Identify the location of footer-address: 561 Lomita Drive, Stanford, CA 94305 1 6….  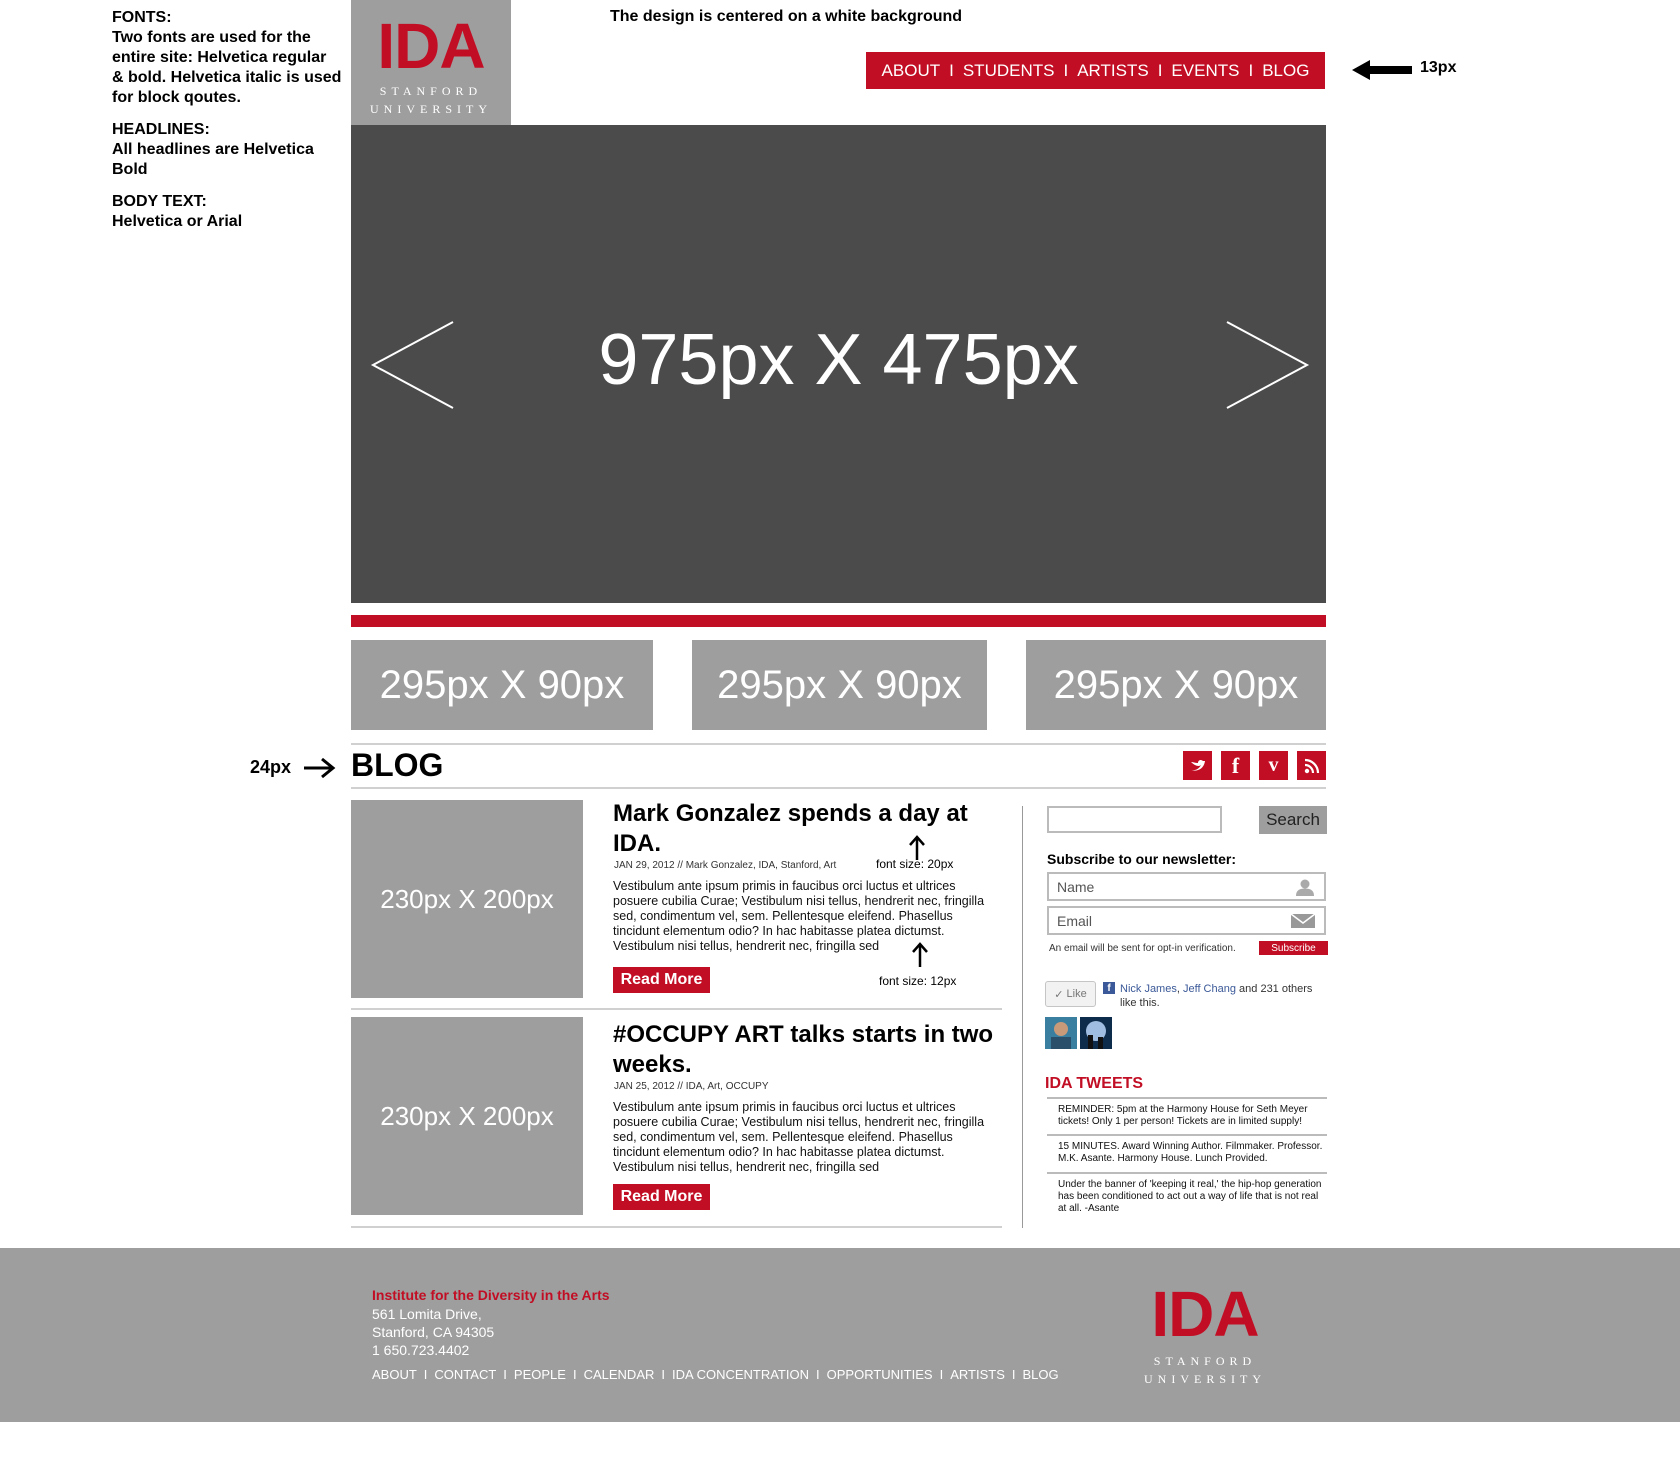
(433, 1332).